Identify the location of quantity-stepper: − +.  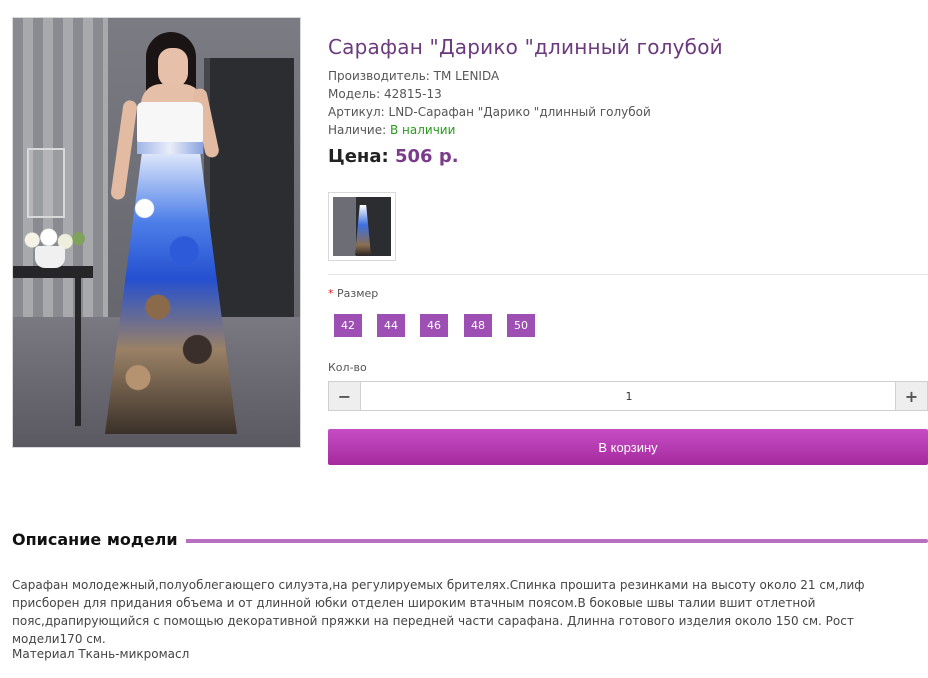
(628, 396).